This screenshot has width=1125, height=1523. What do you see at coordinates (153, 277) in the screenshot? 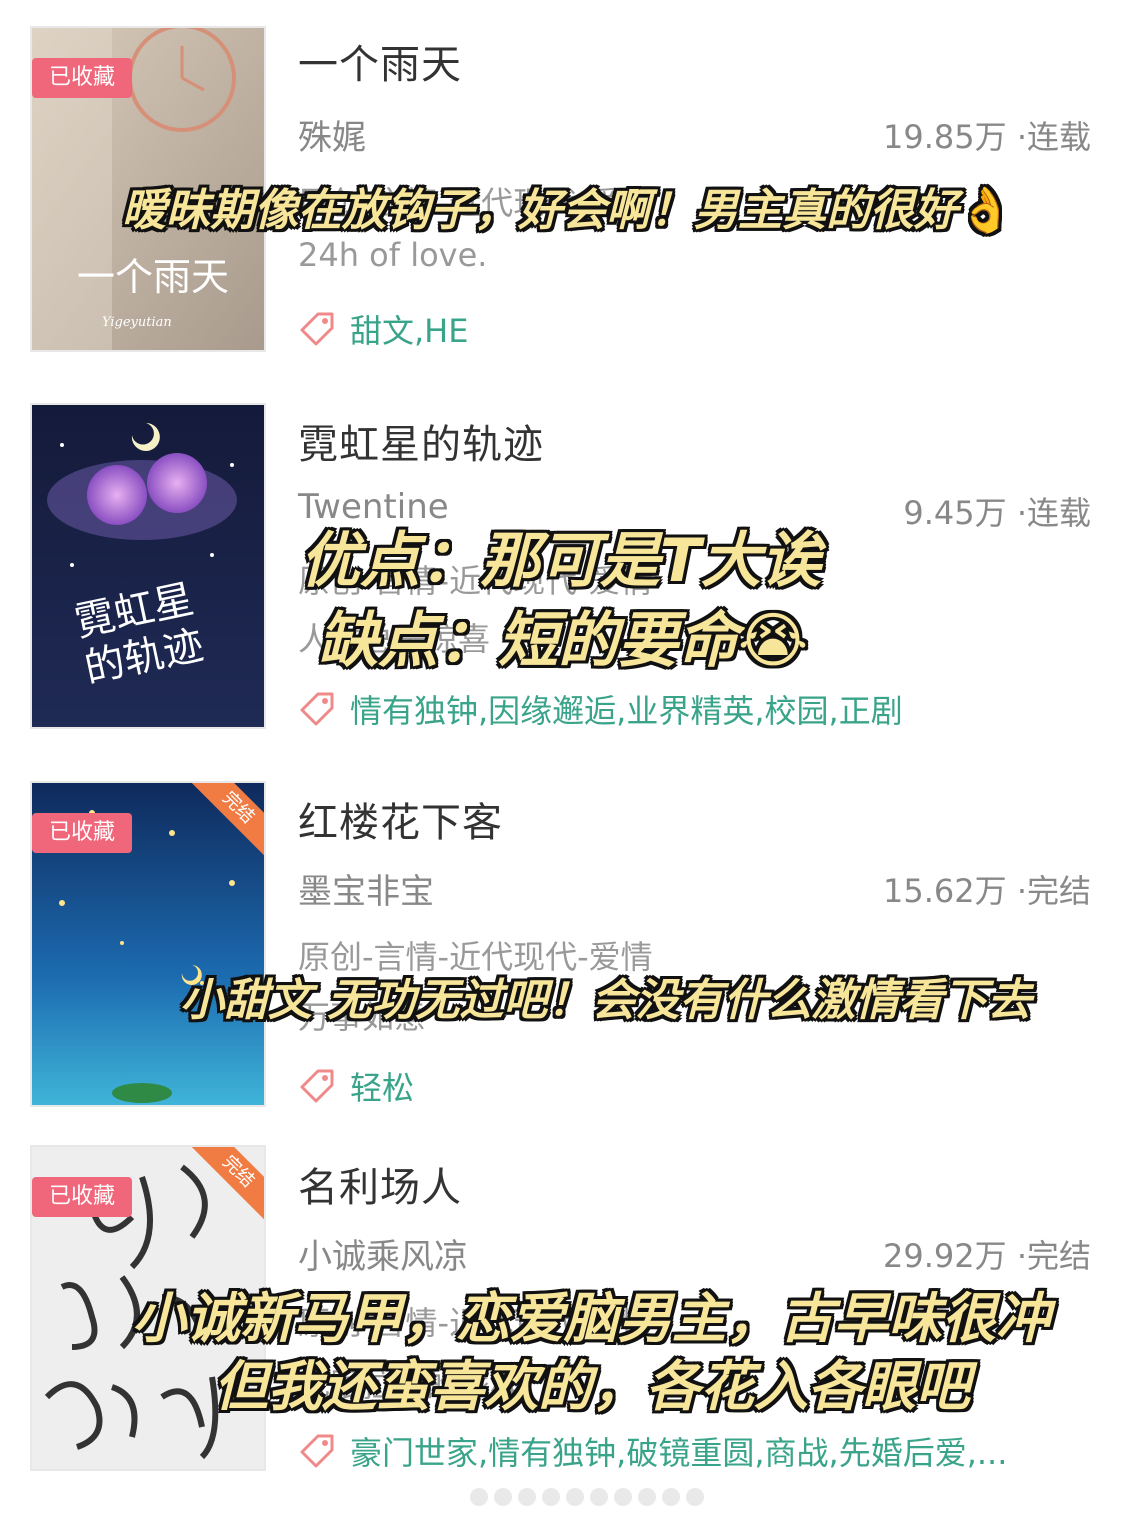
I see `svg-text: 一个雨天` at bounding box center [153, 277].